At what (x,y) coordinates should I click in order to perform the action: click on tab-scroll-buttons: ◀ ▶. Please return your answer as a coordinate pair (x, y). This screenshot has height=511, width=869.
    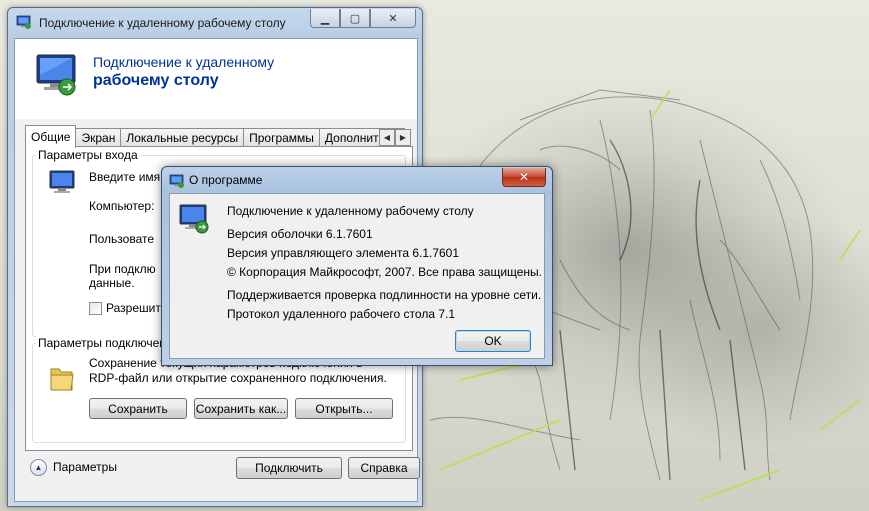
    Looking at the image, I should click on (395, 137).